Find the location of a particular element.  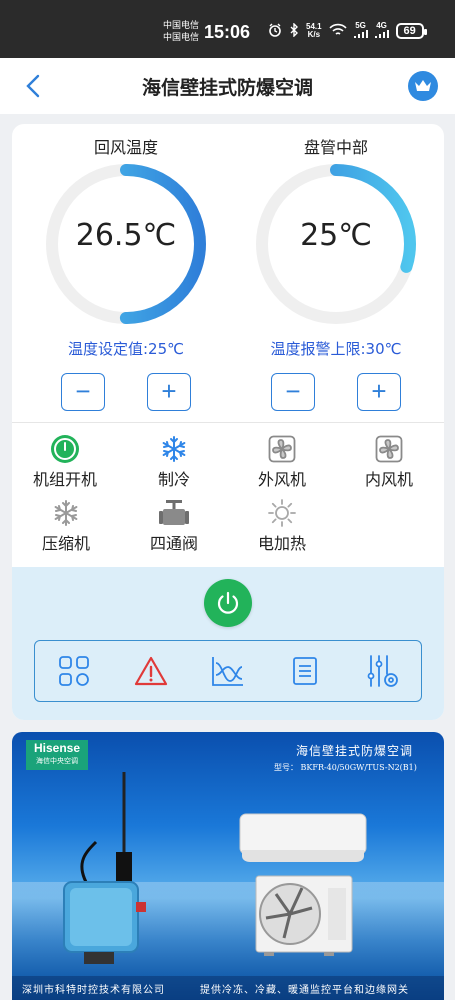

valve-icon is located at coordinates (174, 513).